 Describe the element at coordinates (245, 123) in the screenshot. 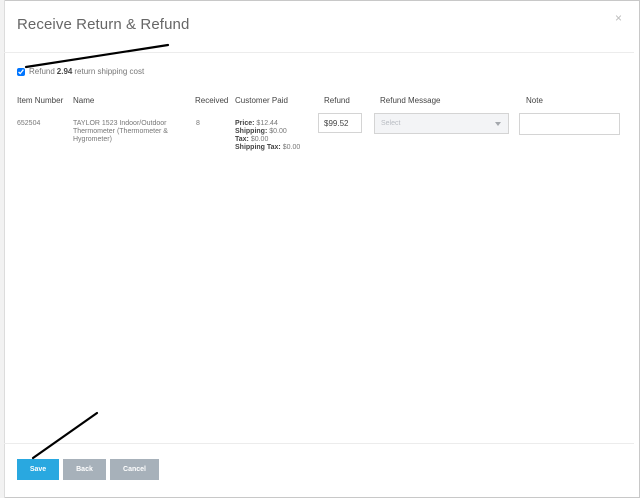

I see `price-label: Price:` at that location.